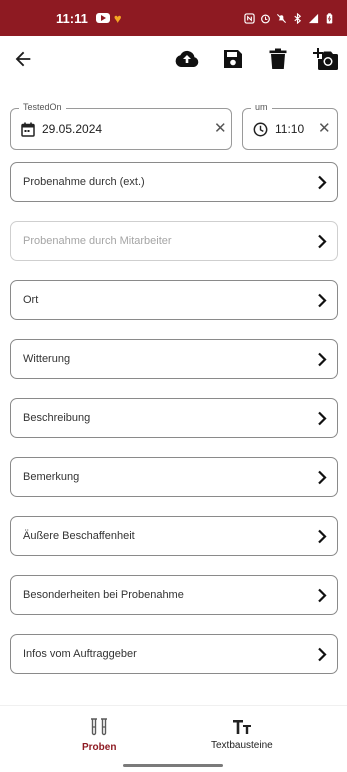  Describe the element at coordinates (72, 129) in the screenshot. I see `tested-on-value: 29.05.2024` at that location.